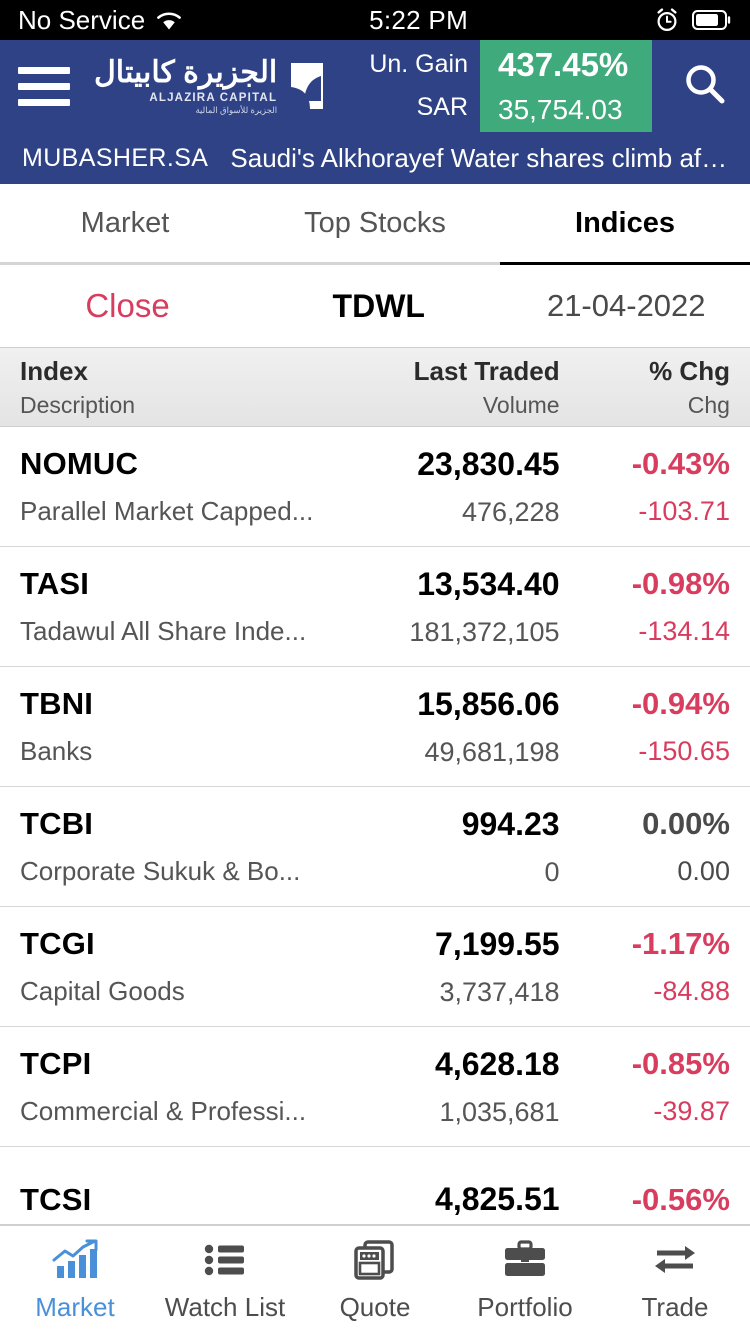 This screenshot has height=1334, width=750. Describe the element at coordinates (712, 20) in the screenshot. I see `battery-icon` at that location.